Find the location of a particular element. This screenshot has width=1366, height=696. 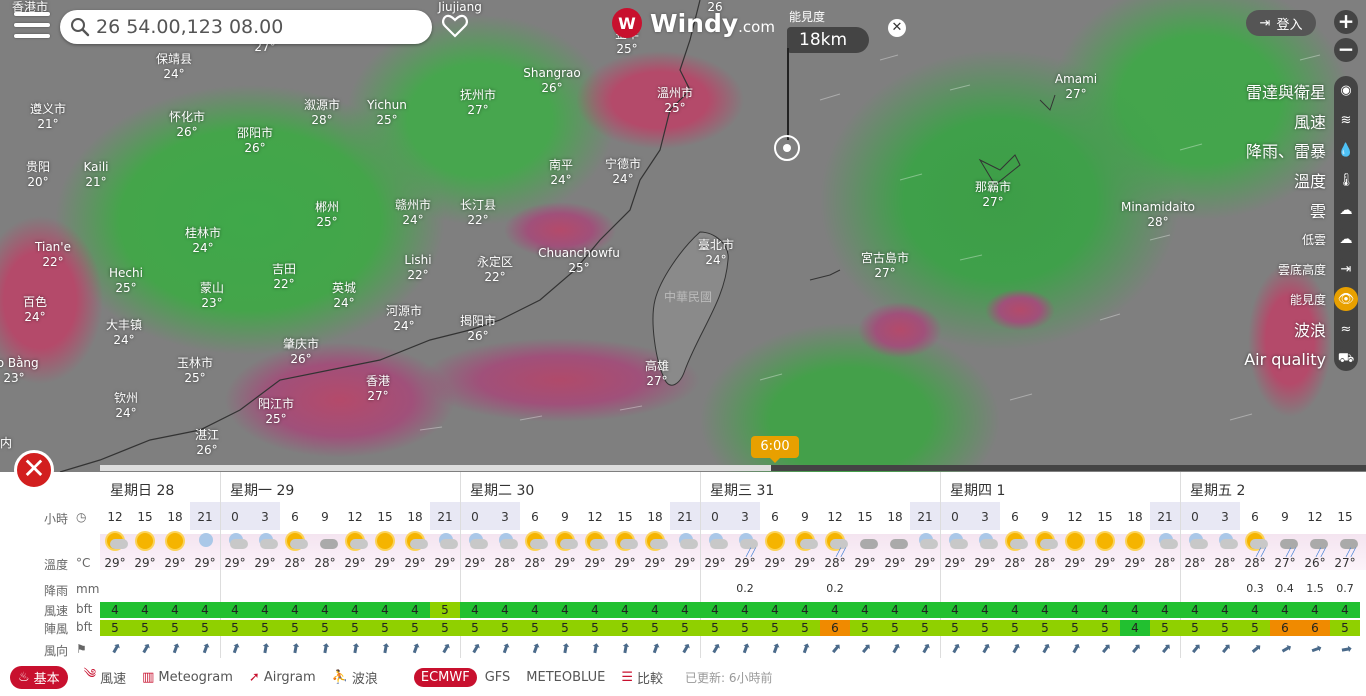

day-header: 星期日 28 is located at coordinates (142, 490).